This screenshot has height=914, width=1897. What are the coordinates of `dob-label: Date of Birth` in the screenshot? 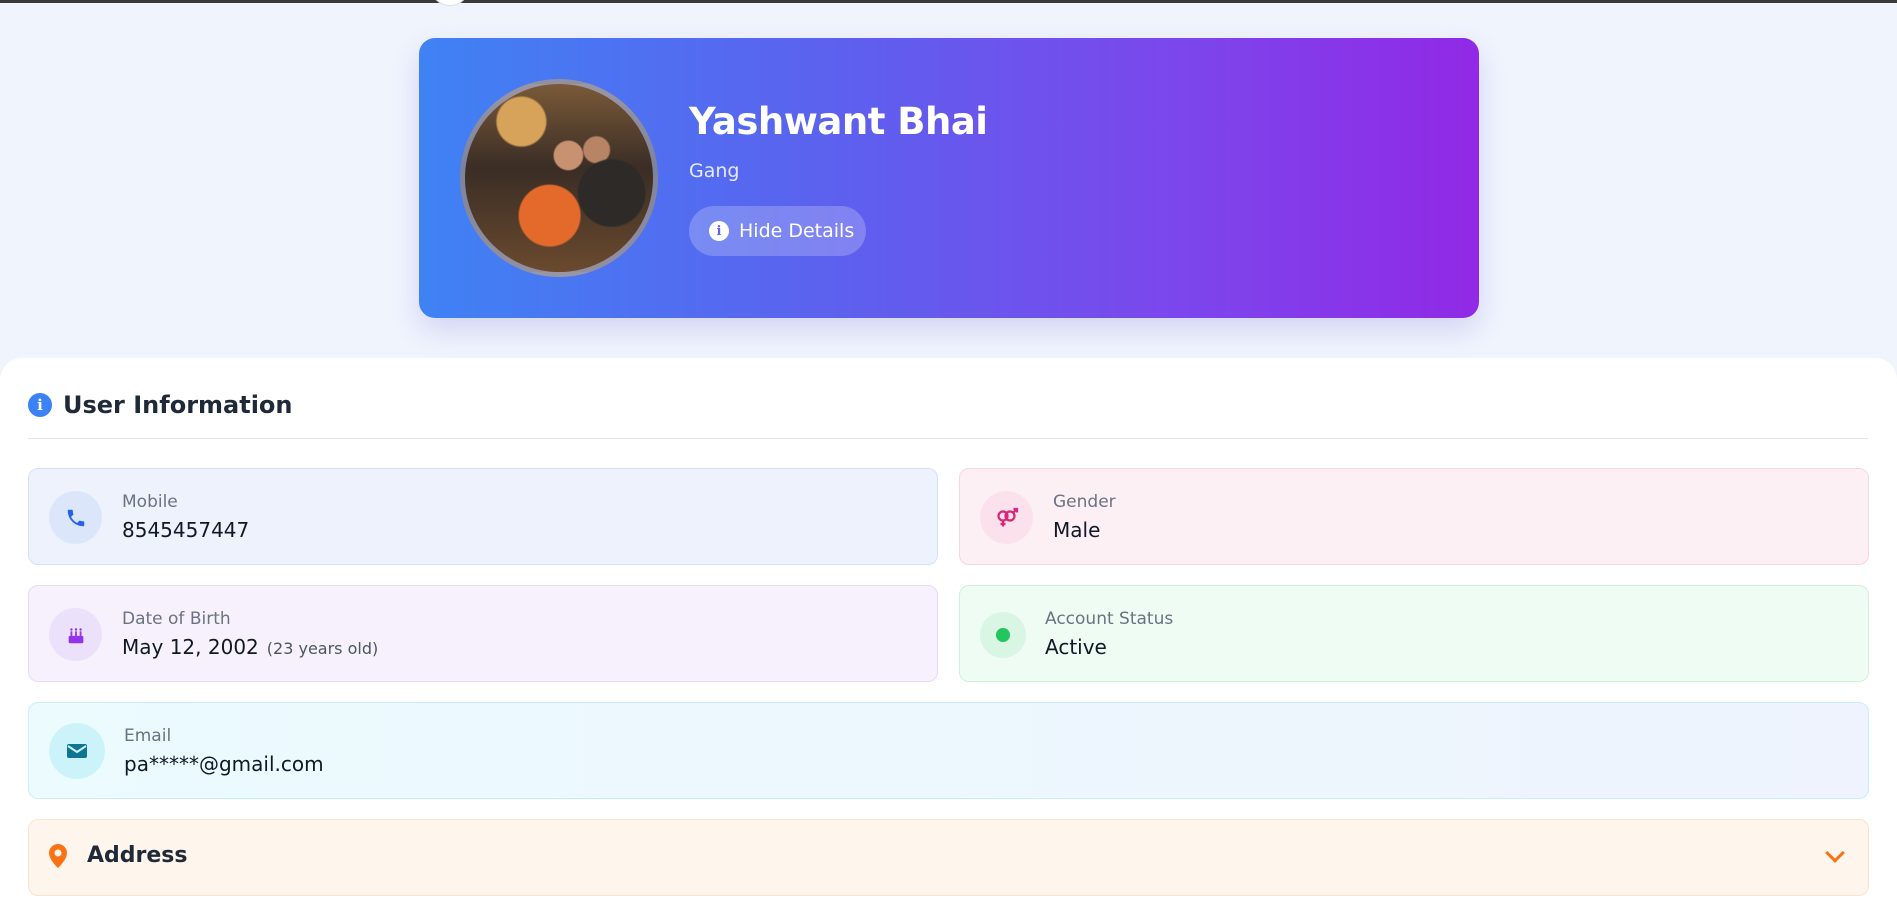 It's located at (176, 619).